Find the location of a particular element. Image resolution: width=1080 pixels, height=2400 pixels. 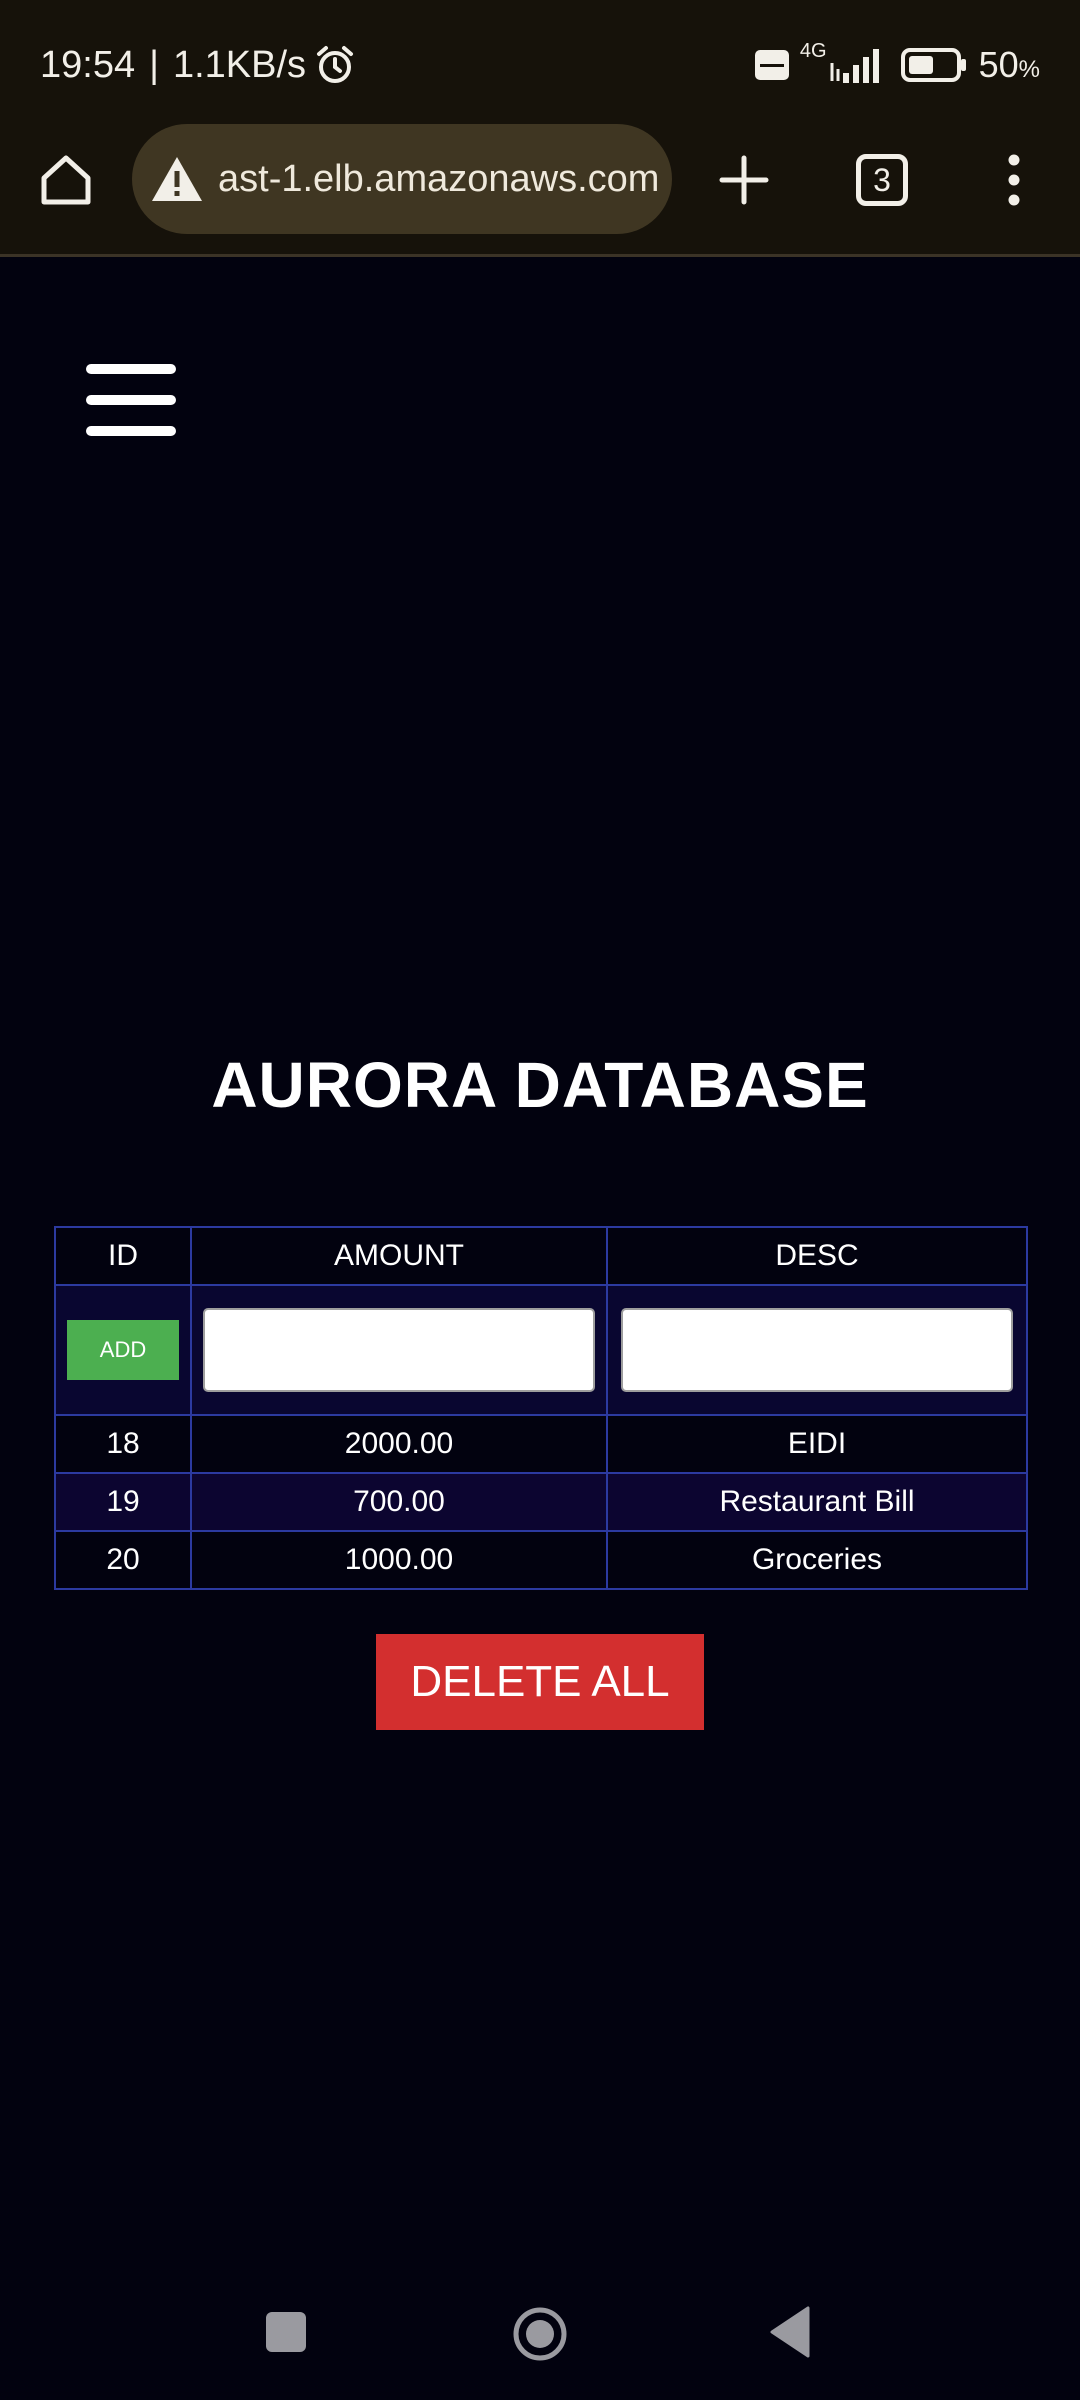

table-header-row: ID AMOUNT DESC is located at coordinates (541, 1256).